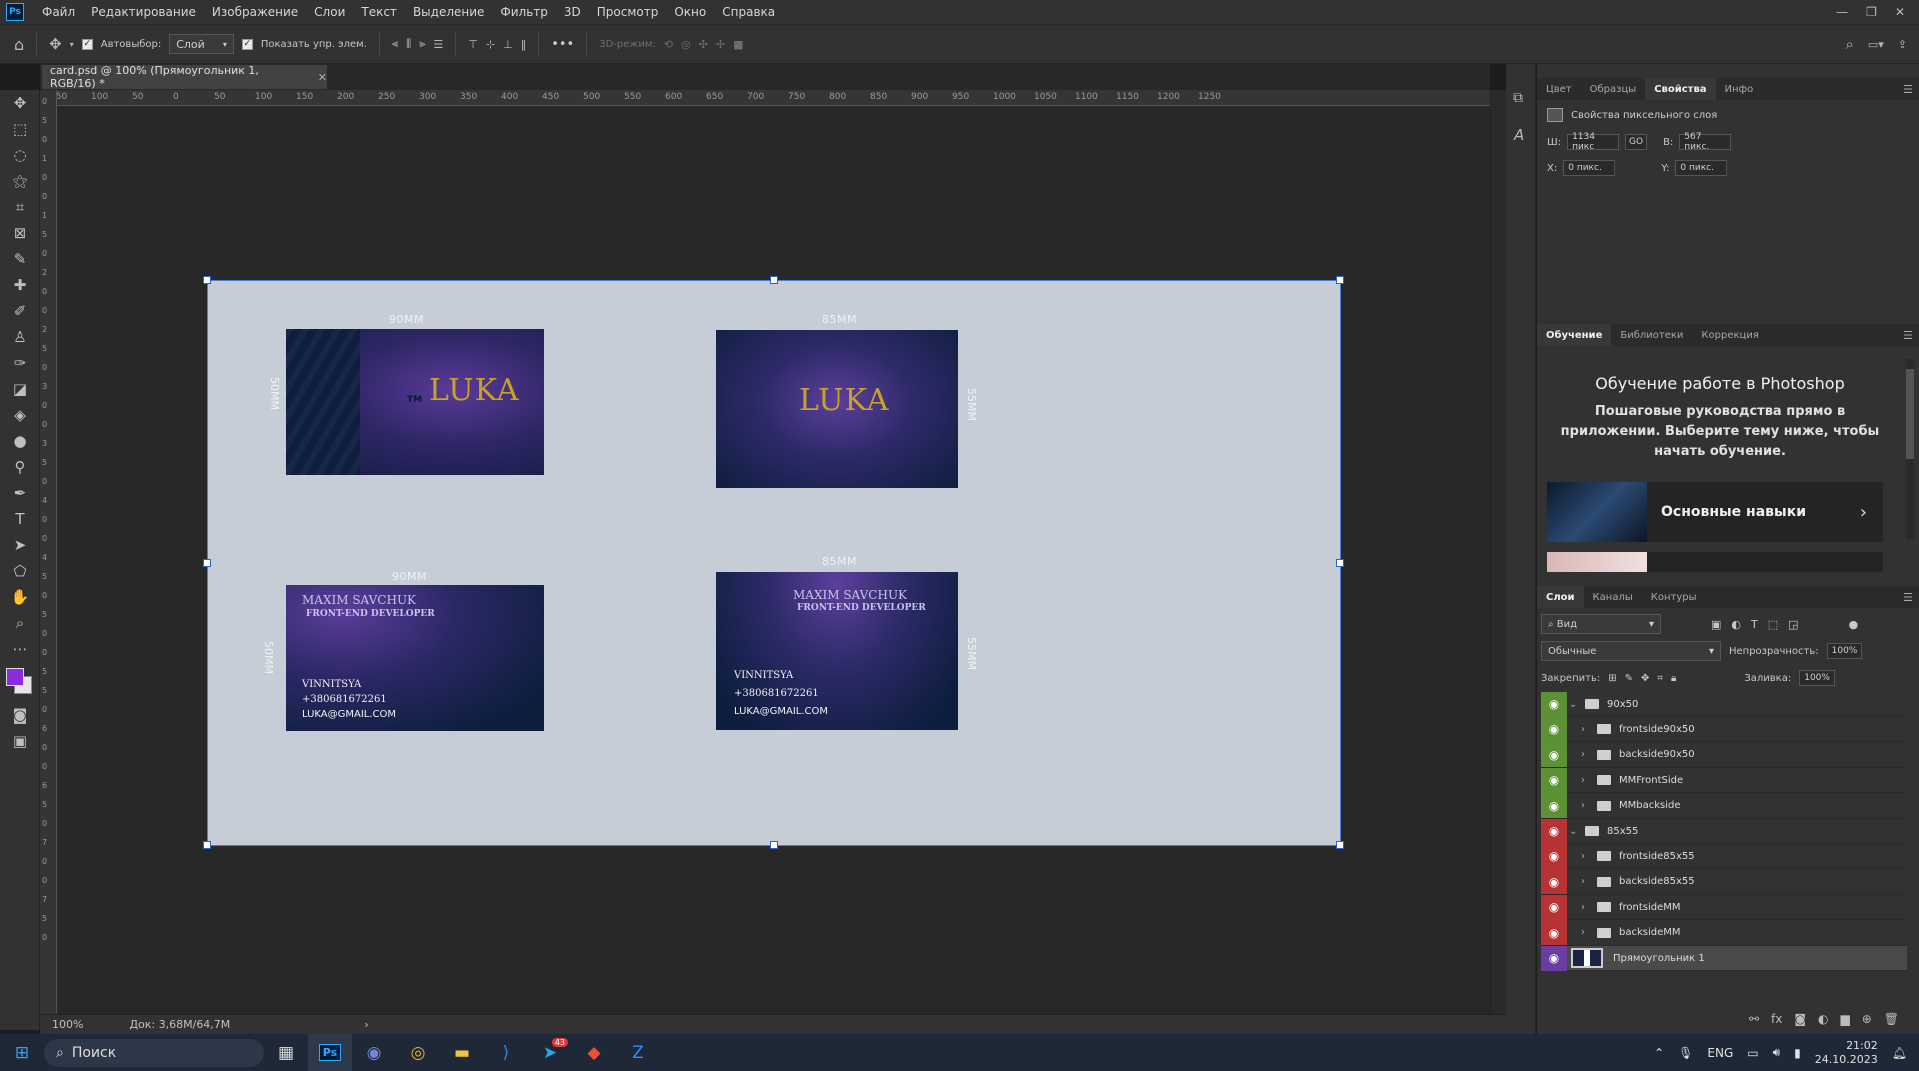  Describe the element at coordinates (438, 44) in the screenshot. I see `distribute-v-icon: ☰` at that location.